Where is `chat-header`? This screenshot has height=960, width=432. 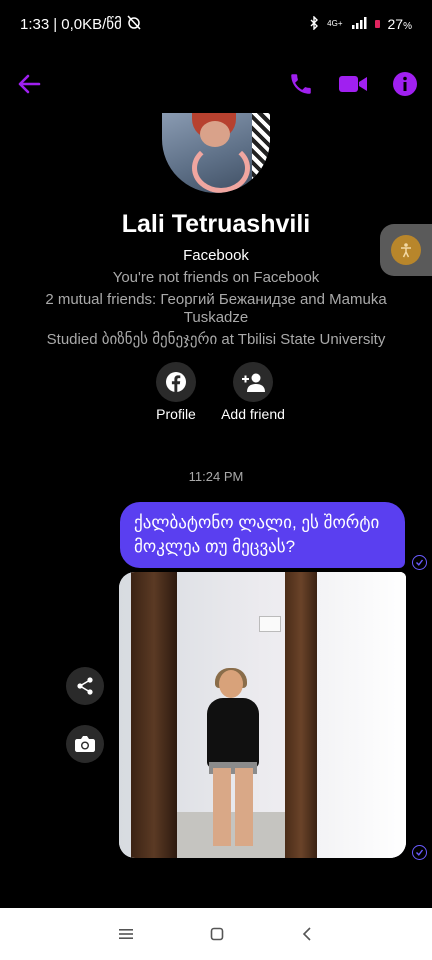
chat-header is located at coordinates (216, 84).